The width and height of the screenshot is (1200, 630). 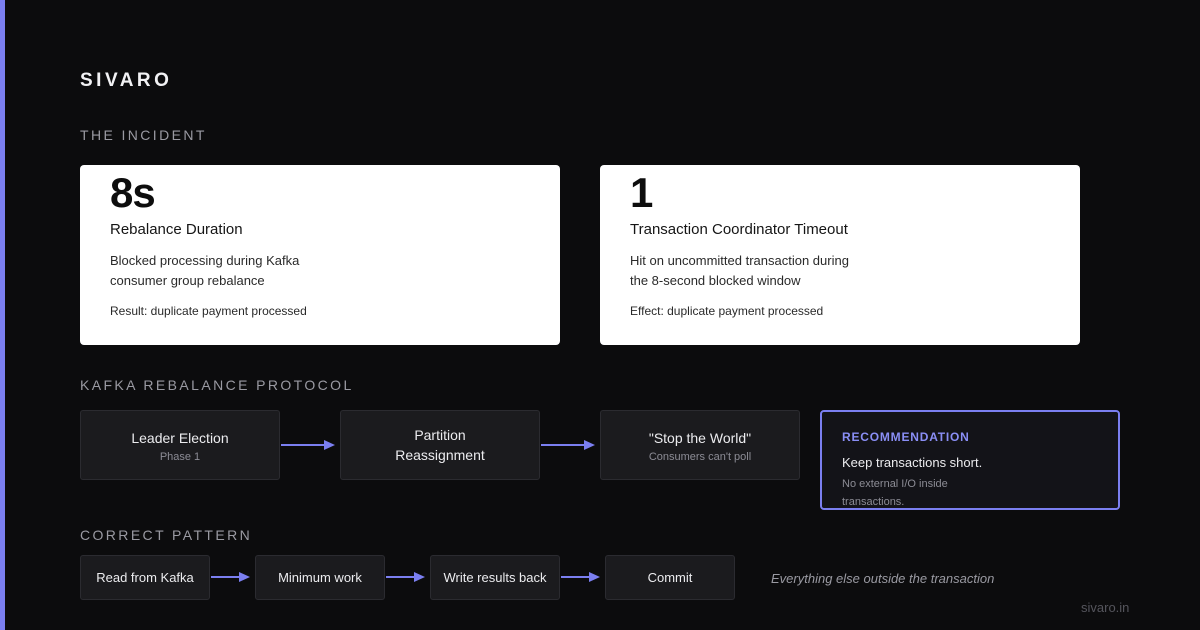 What do you see at coordinates (230, 577) in the screenshot?
I see `arrow-read-to-work` at bounding box center [230, 577].